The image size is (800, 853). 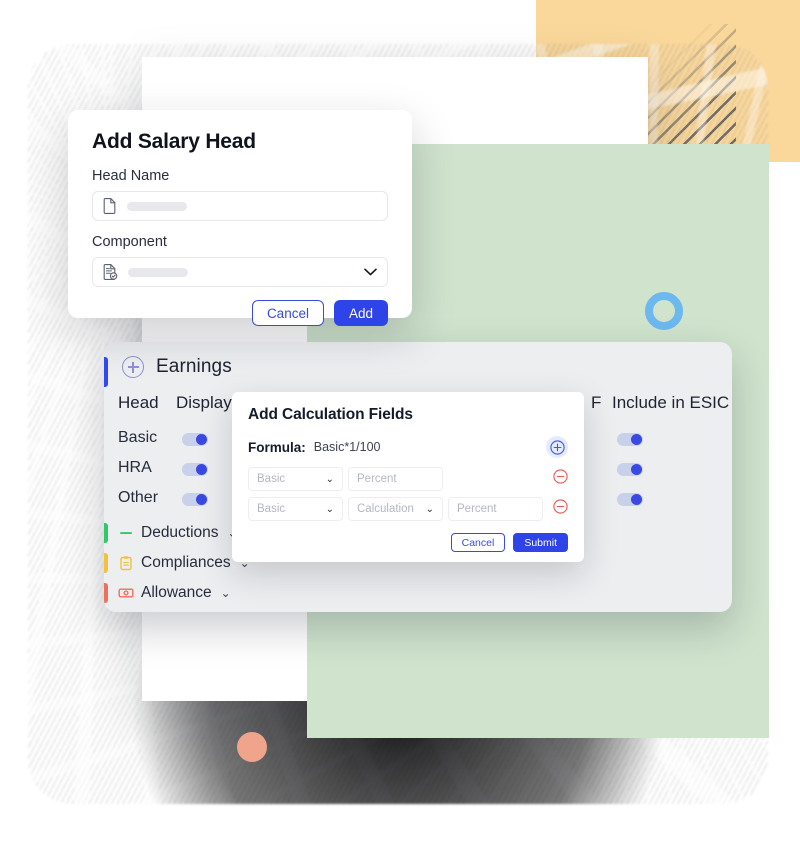 What do you see at coordinates (385, 509) in the screenshot?
I see `calc-field-calculation-value: Calculation` at bounding box center [385, 509].